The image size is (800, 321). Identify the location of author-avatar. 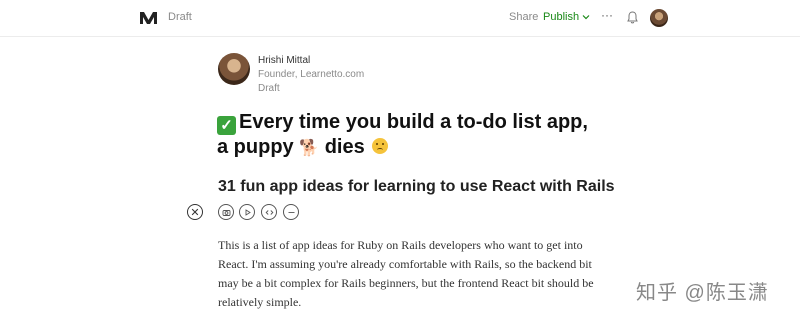
(234, 69).